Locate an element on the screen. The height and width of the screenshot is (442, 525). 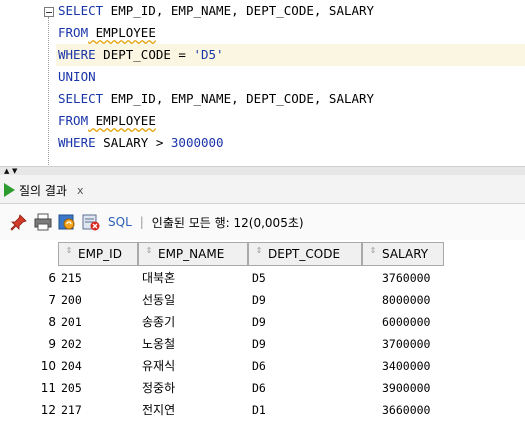
cell-emp-name: 선동일 is located at coordinates (158, 300).